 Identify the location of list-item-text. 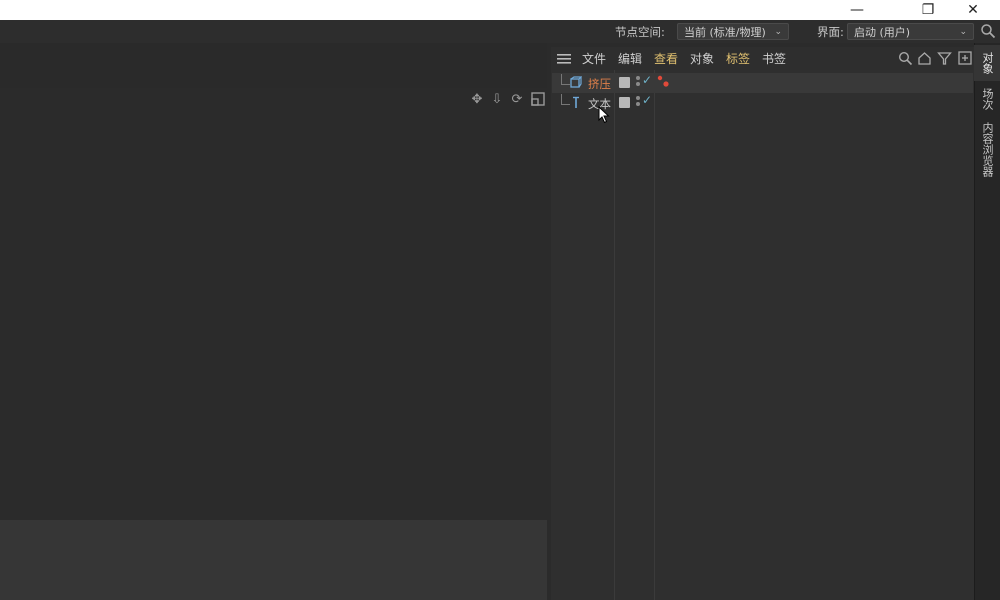
(762, 103).